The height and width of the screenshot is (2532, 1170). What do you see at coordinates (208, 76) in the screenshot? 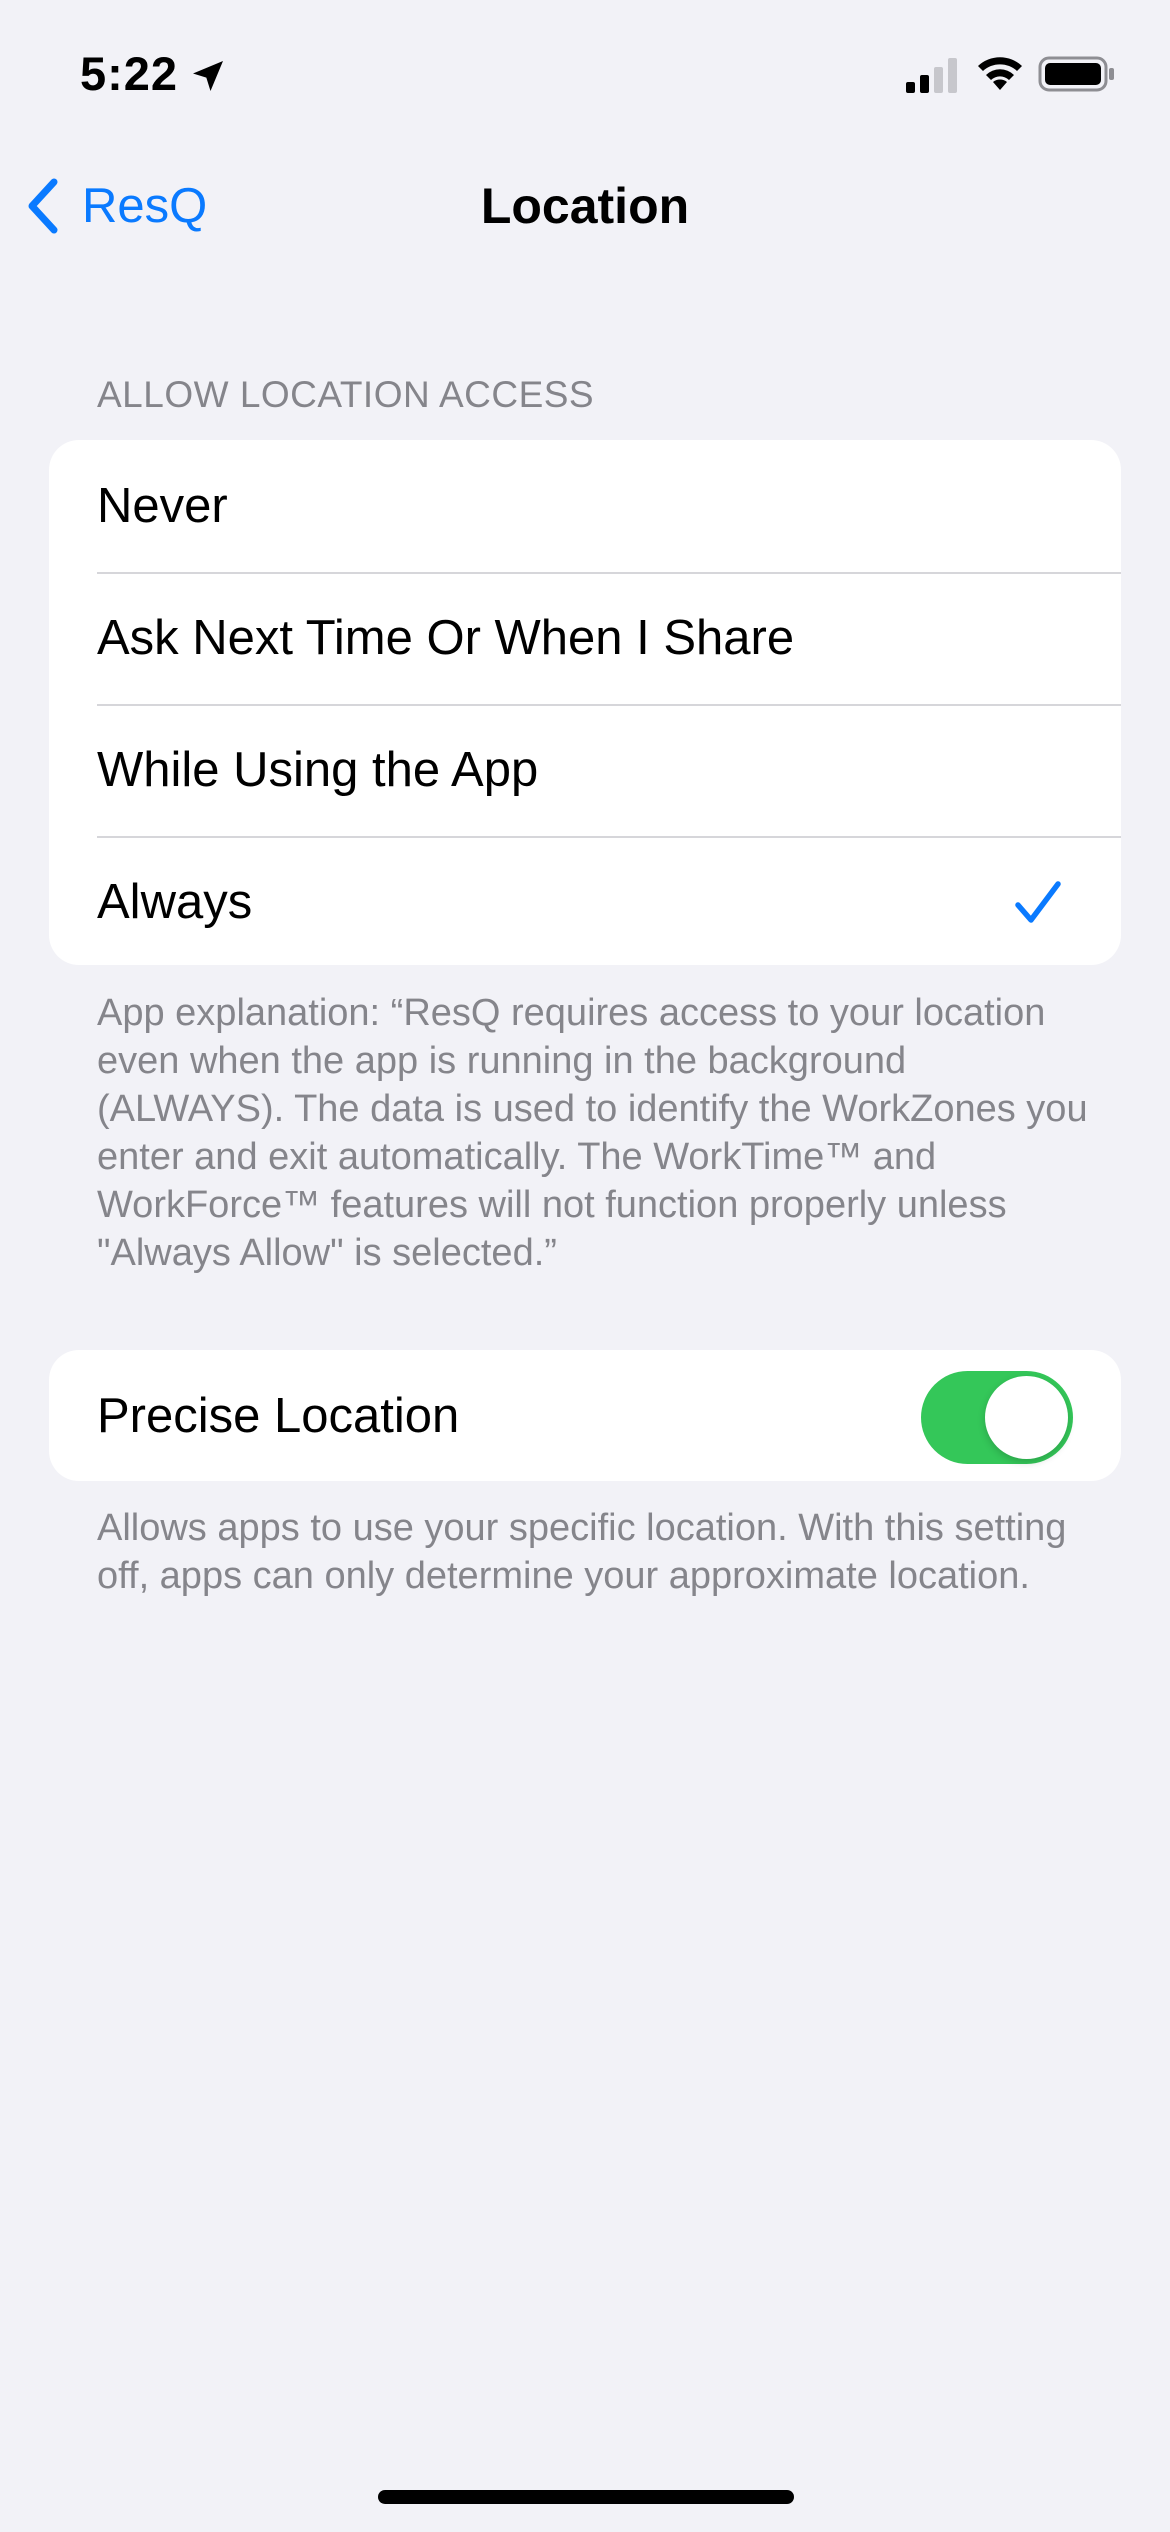
I see `location-arrow-icon` at bounding box center [208, 76].